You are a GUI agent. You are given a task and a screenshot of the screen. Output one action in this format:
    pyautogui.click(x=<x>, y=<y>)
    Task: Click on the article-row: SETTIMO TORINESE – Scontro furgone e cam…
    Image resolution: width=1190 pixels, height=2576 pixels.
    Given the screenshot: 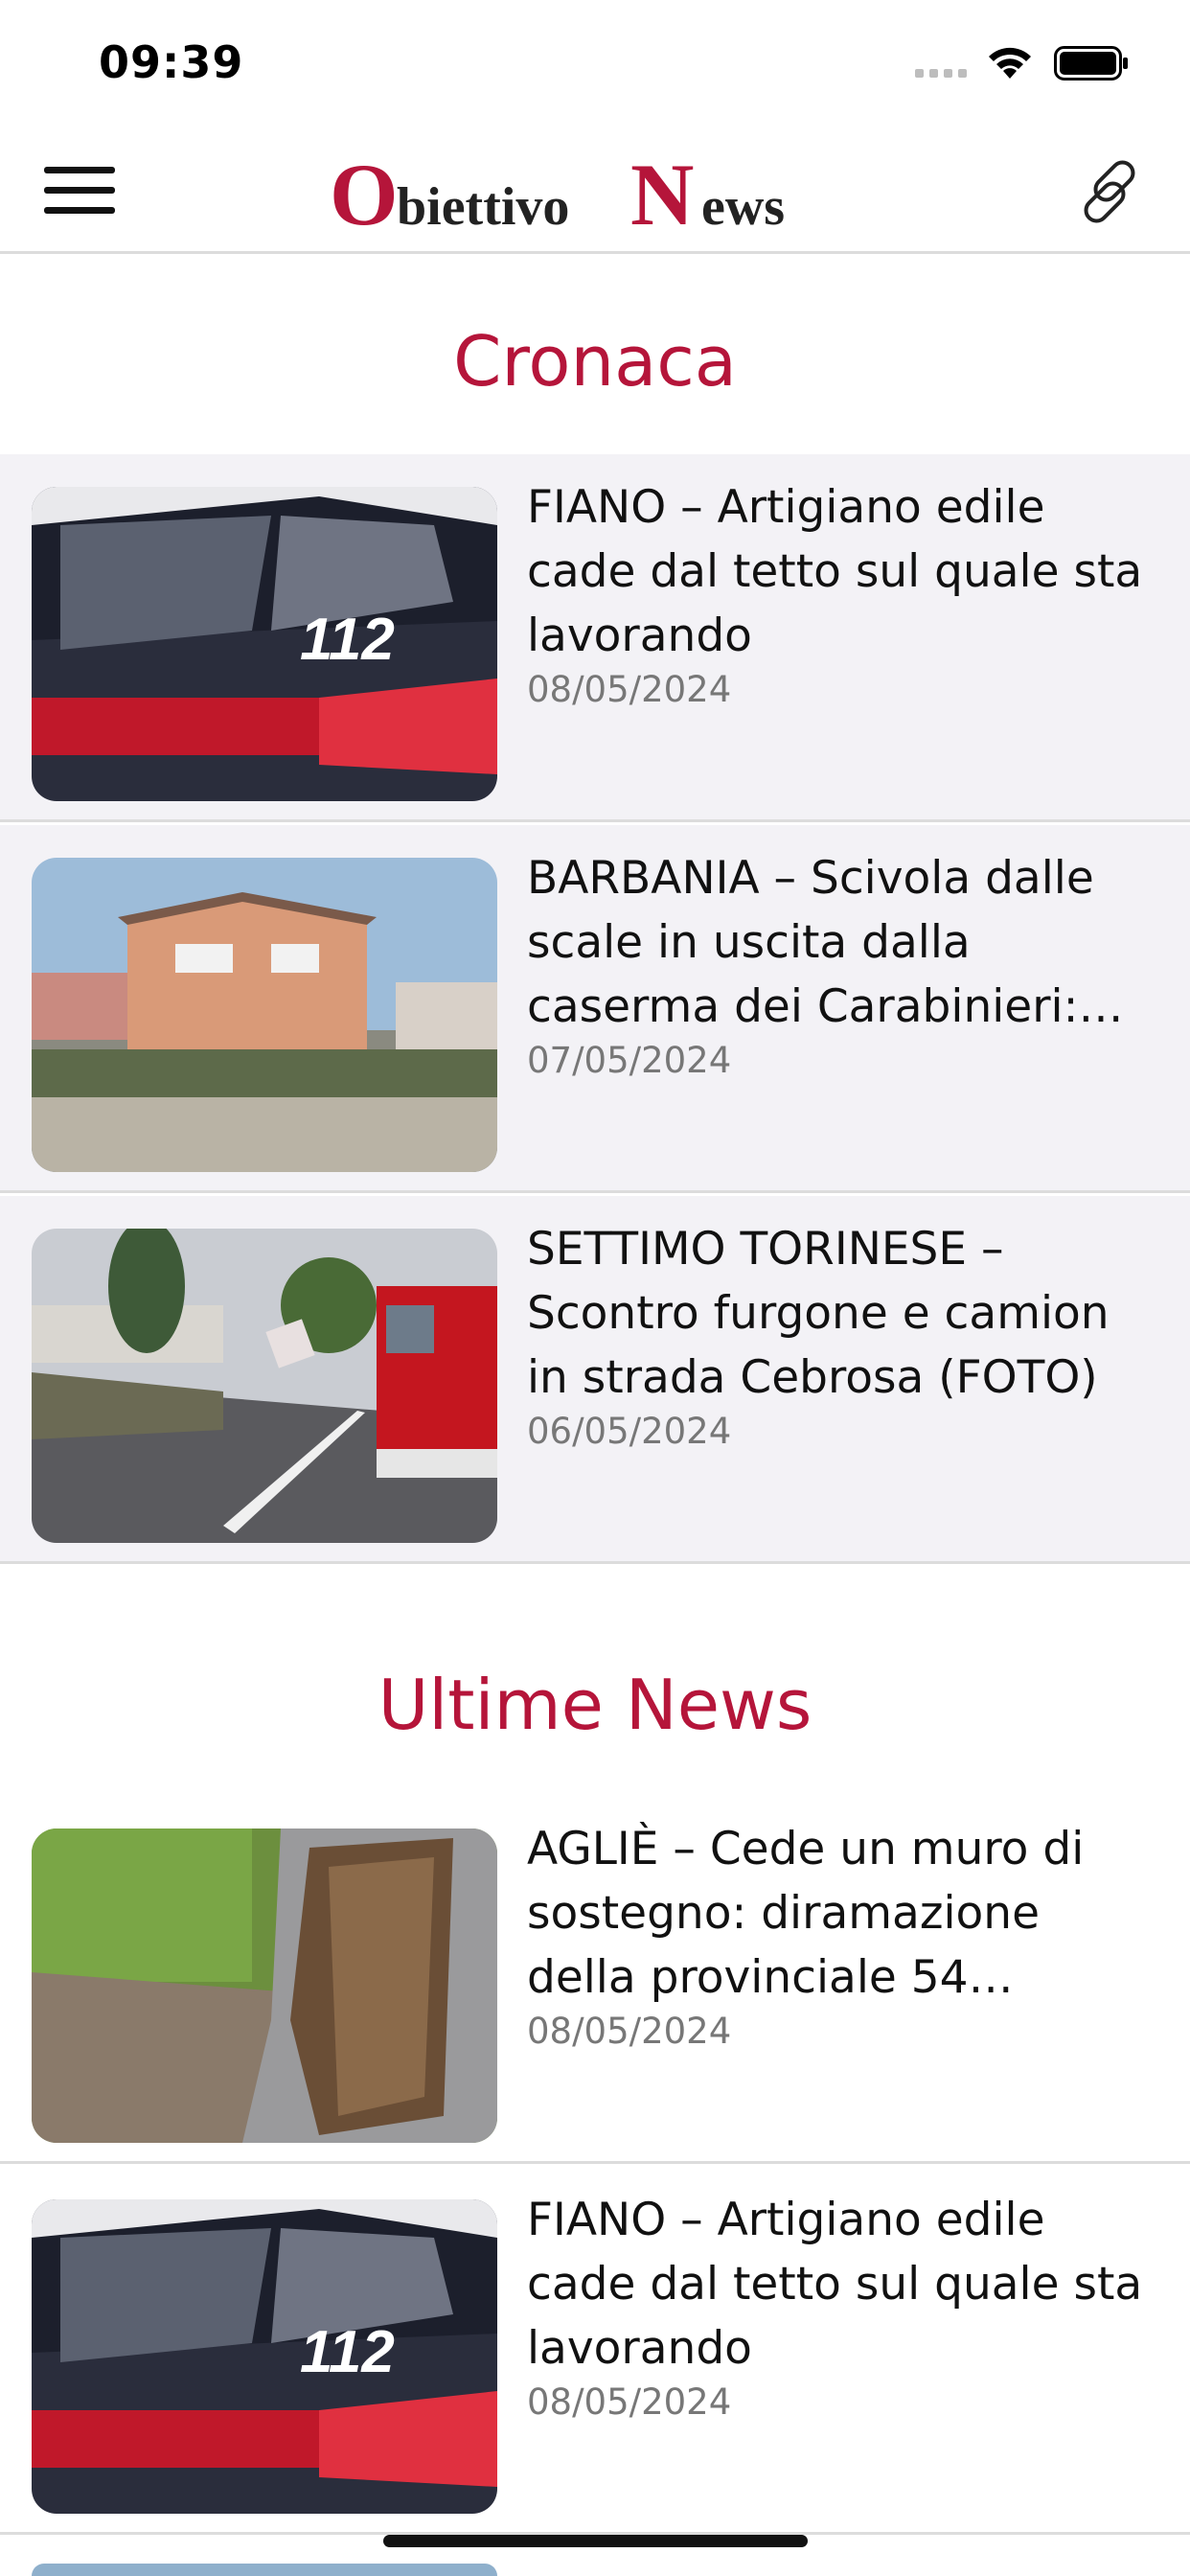 What is the action you would take?
    pyautogui.click(x=595, y=1380)
    